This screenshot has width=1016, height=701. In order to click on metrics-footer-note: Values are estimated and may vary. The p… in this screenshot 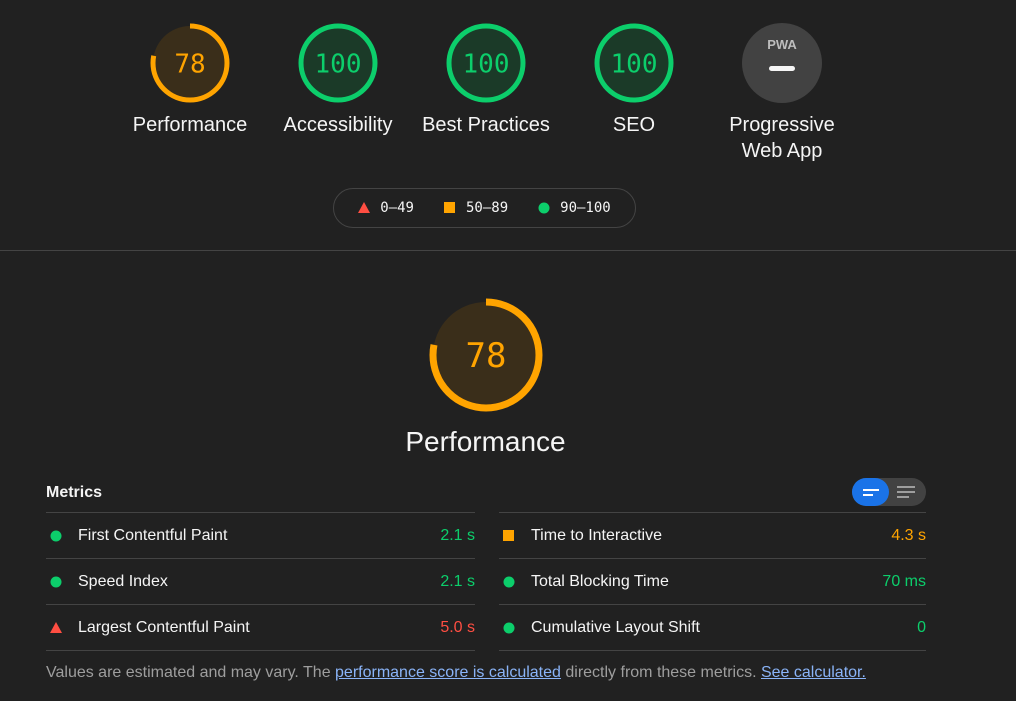, I will do `click(456, 673)`.